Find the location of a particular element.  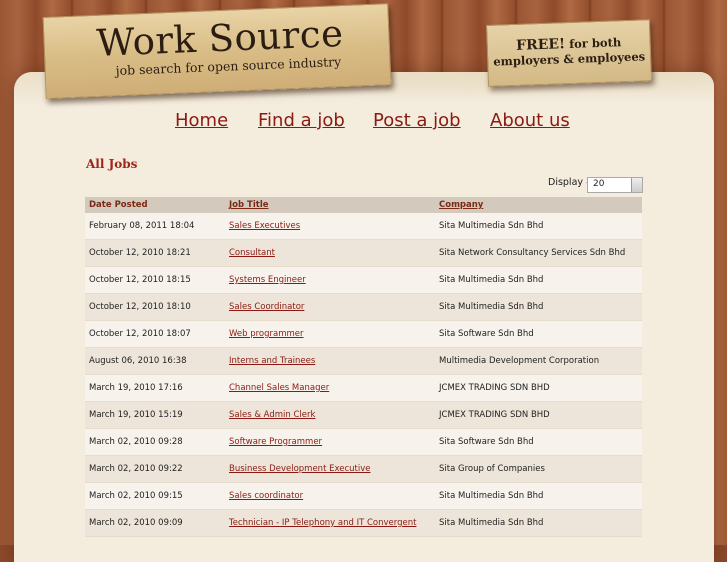

job-title-link: Systems Engineer is located at coordinates (330, 280).